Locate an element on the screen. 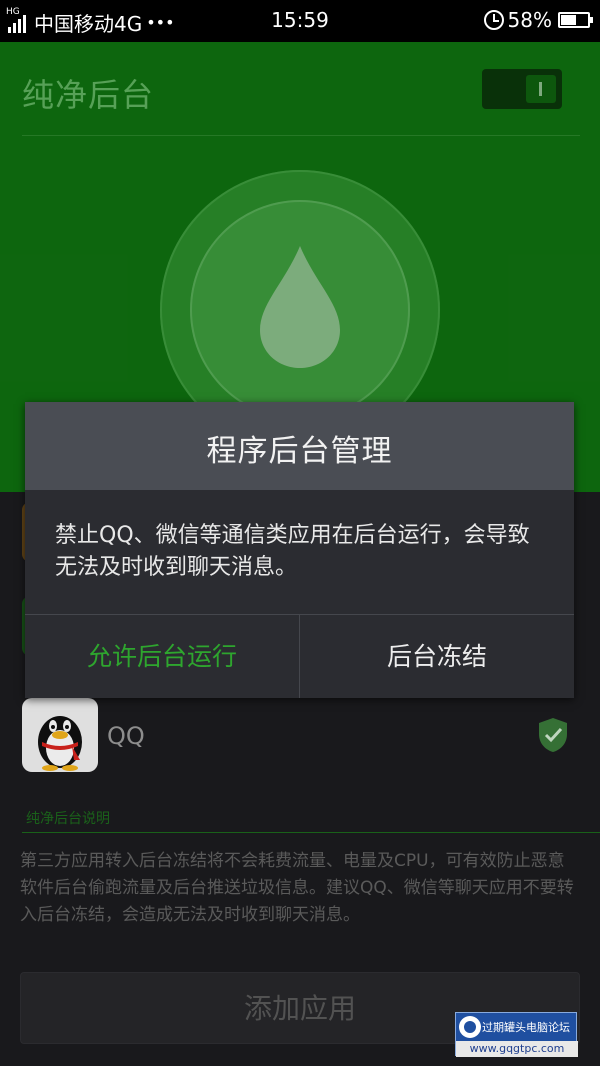 The height and width of the screenshot is (1066, 600). battery-icon is located at coordinates (575, 20).